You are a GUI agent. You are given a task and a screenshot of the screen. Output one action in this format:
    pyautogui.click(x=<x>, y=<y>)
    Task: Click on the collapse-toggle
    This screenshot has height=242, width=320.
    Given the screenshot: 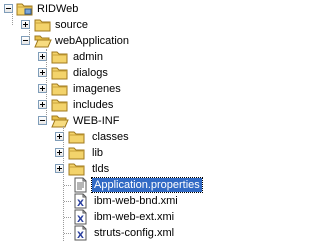 What is the action you would take?
    pyautogui.click(x=8, y=8)
    